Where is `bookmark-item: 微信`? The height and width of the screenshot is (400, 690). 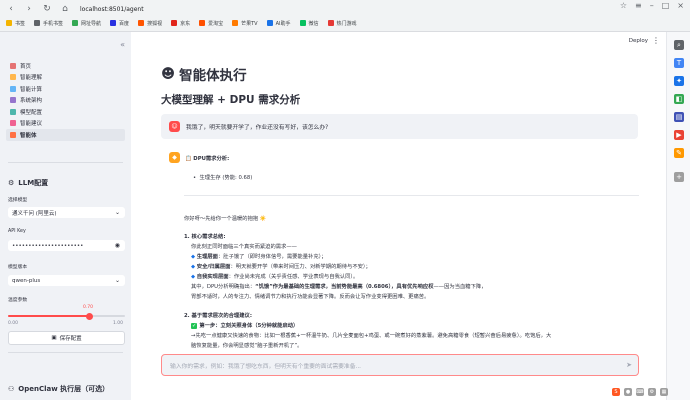 bookmark-item: 微信 is located at coordinates (309, 23).